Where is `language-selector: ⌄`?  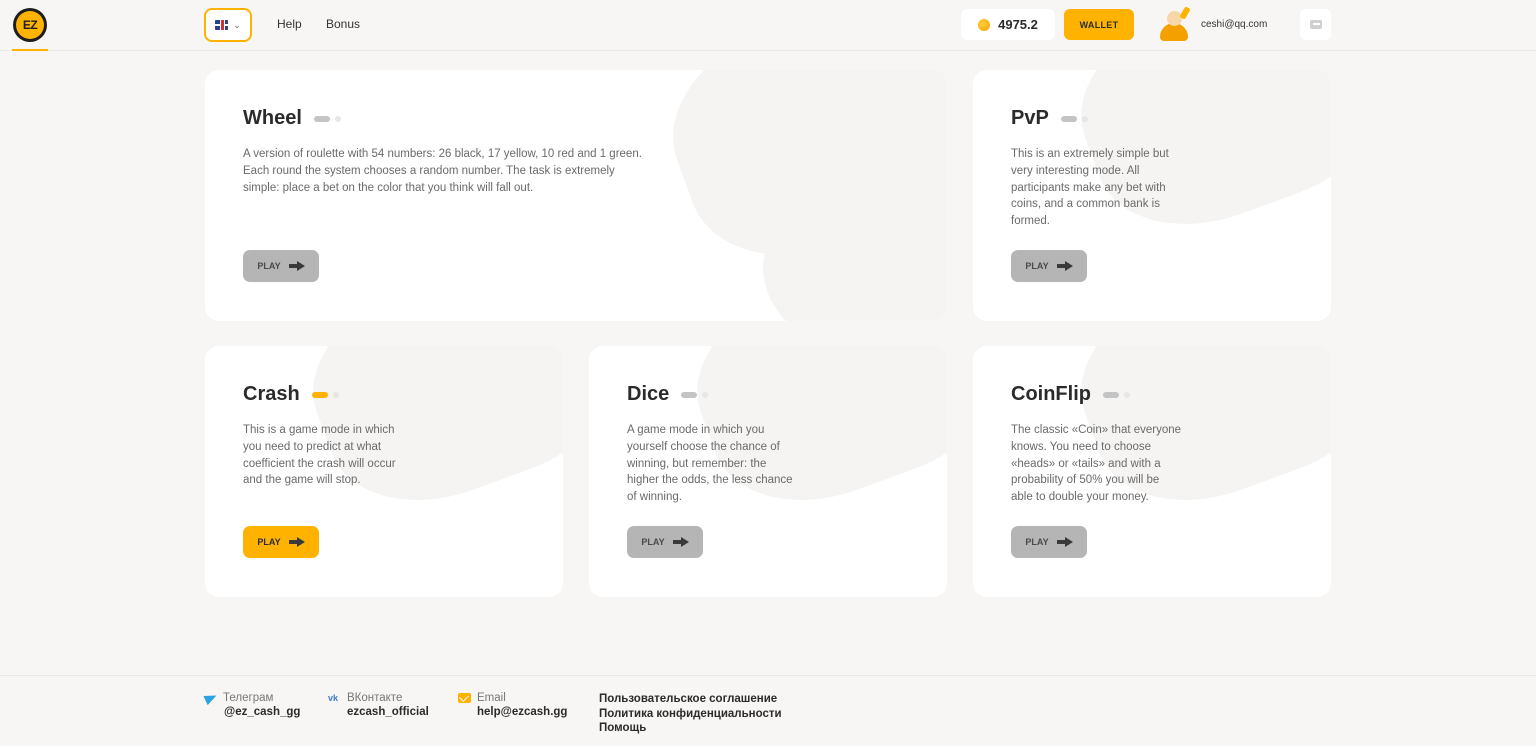
language-selector: ⌄ is located at coordinates (228, 25).